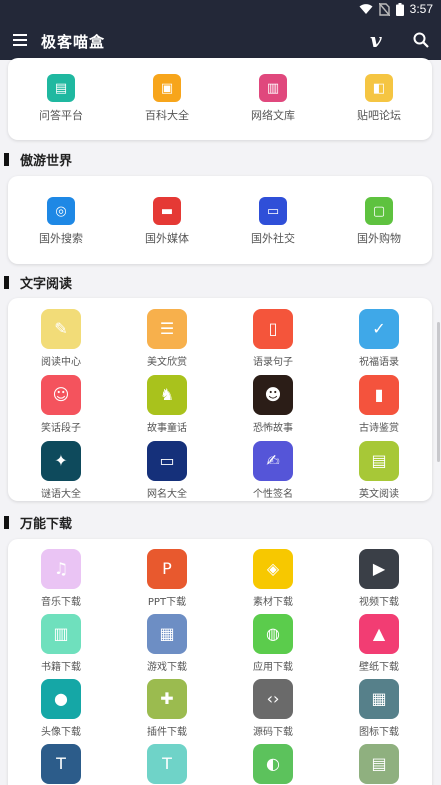 The height and width of the screenshot is (785, 441). Describe the element at coordinates (273, 667) in the screenshot. I see `grid-item-label: 应用下载` at that location.